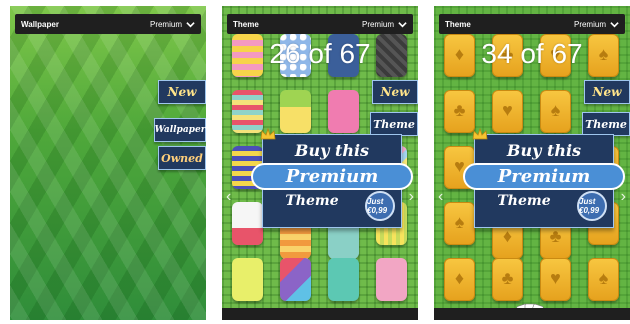 The height and width of the screenshot is (324, 630). I want to click on top-bar: Wallpaper Premium, so click(108, 24).